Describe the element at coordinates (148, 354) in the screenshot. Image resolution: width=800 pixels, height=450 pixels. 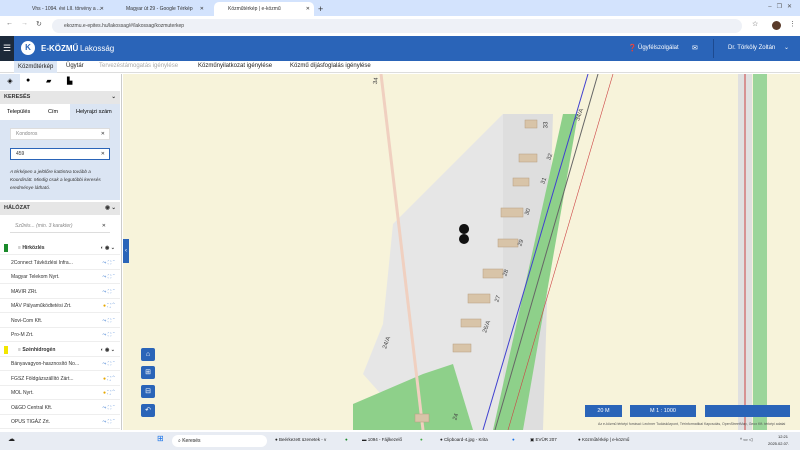
I see `home-button: ⌂` at that location.